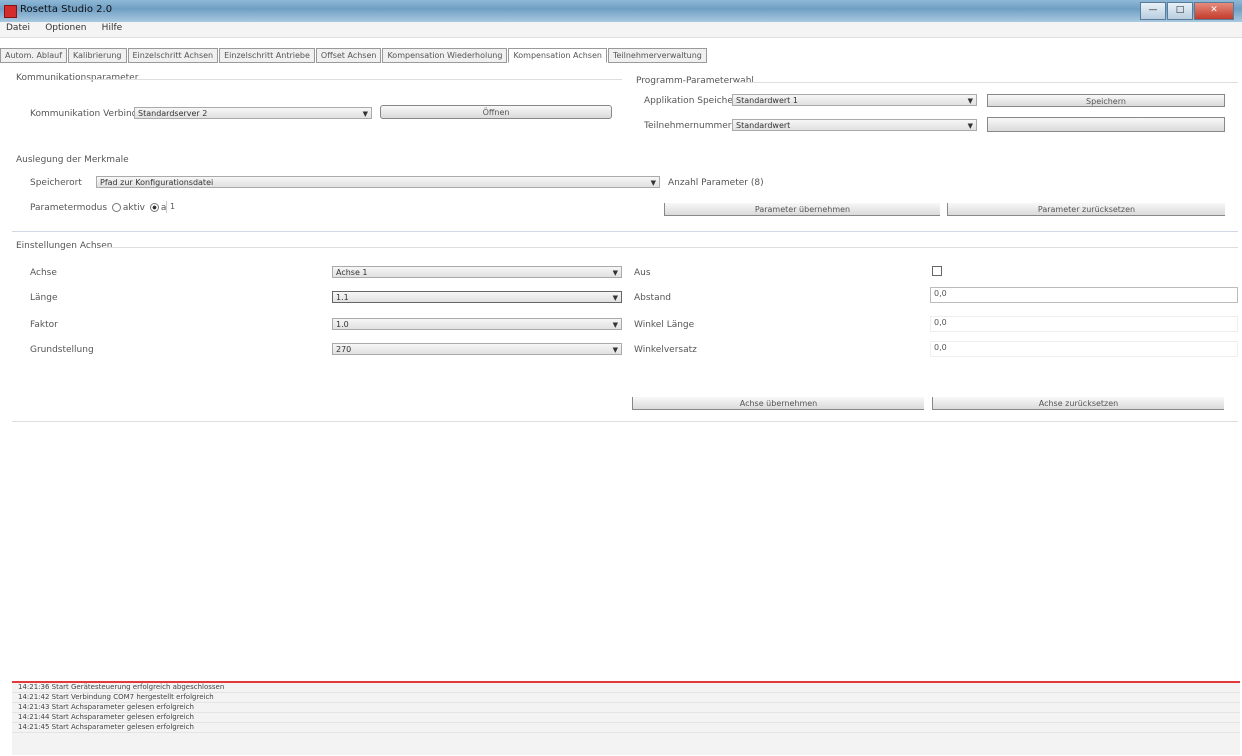  What do you see at coordinates (34, 55) in the screenshot?
I see `tab-auto: Autom. Ablauf` at bounding box center [34, 55].